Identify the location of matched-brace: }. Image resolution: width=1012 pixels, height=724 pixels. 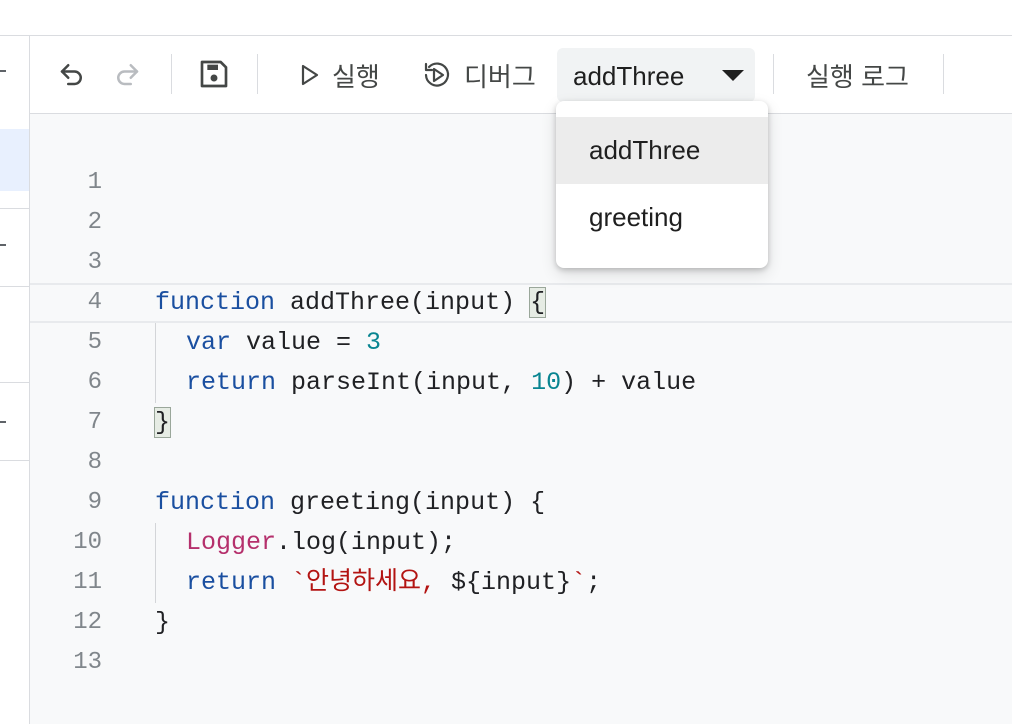
(162, 422).